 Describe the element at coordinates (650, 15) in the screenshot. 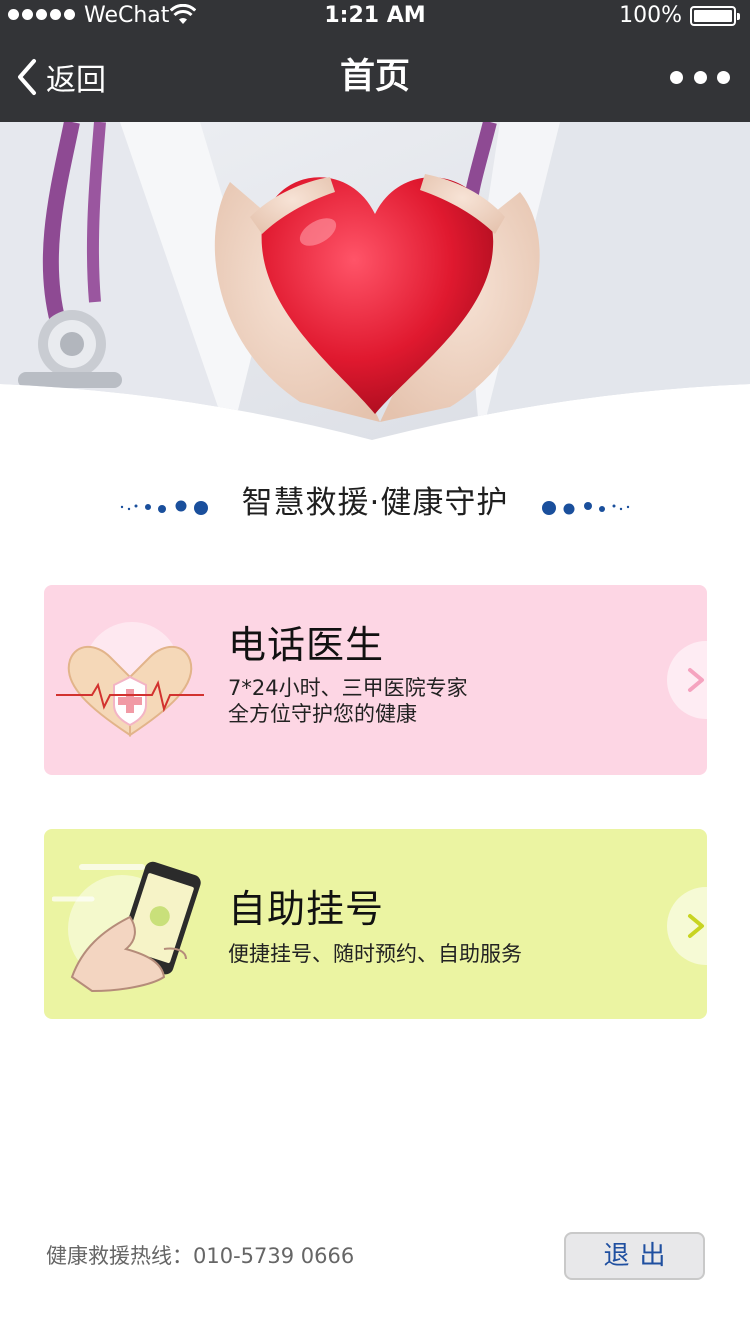

I see `battery-percent: 100%` at that location.